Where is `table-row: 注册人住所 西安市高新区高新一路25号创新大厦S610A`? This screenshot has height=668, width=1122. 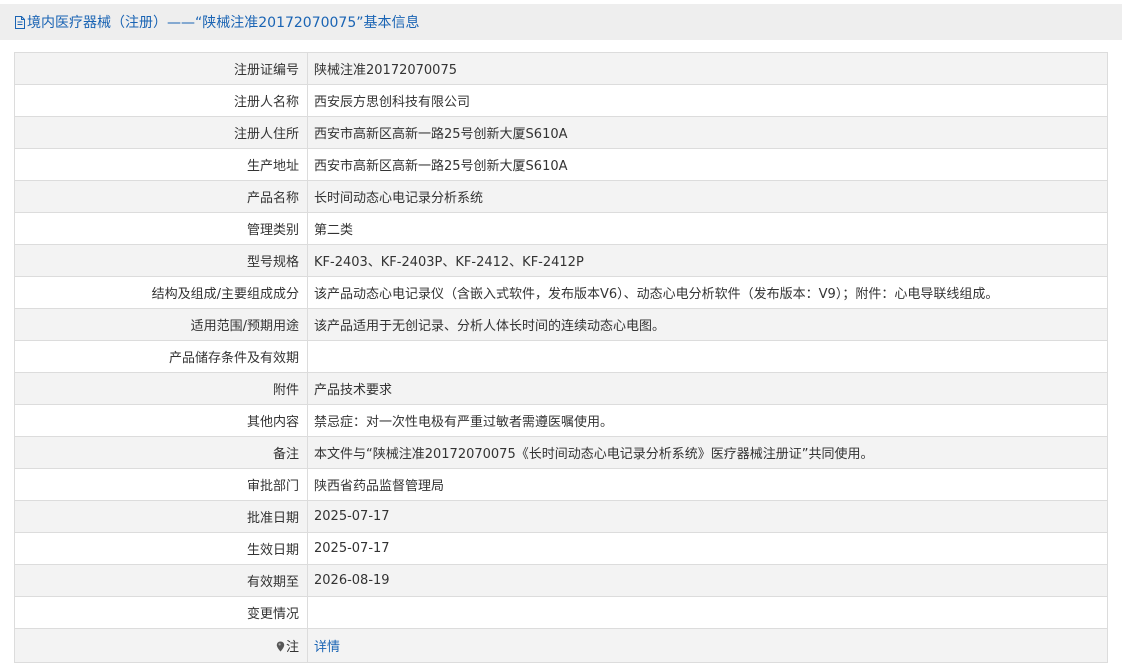
table-row: 注册人住所 西安市高新区高新一路25号创新大厦S610A is located at coordinates (561, 132).